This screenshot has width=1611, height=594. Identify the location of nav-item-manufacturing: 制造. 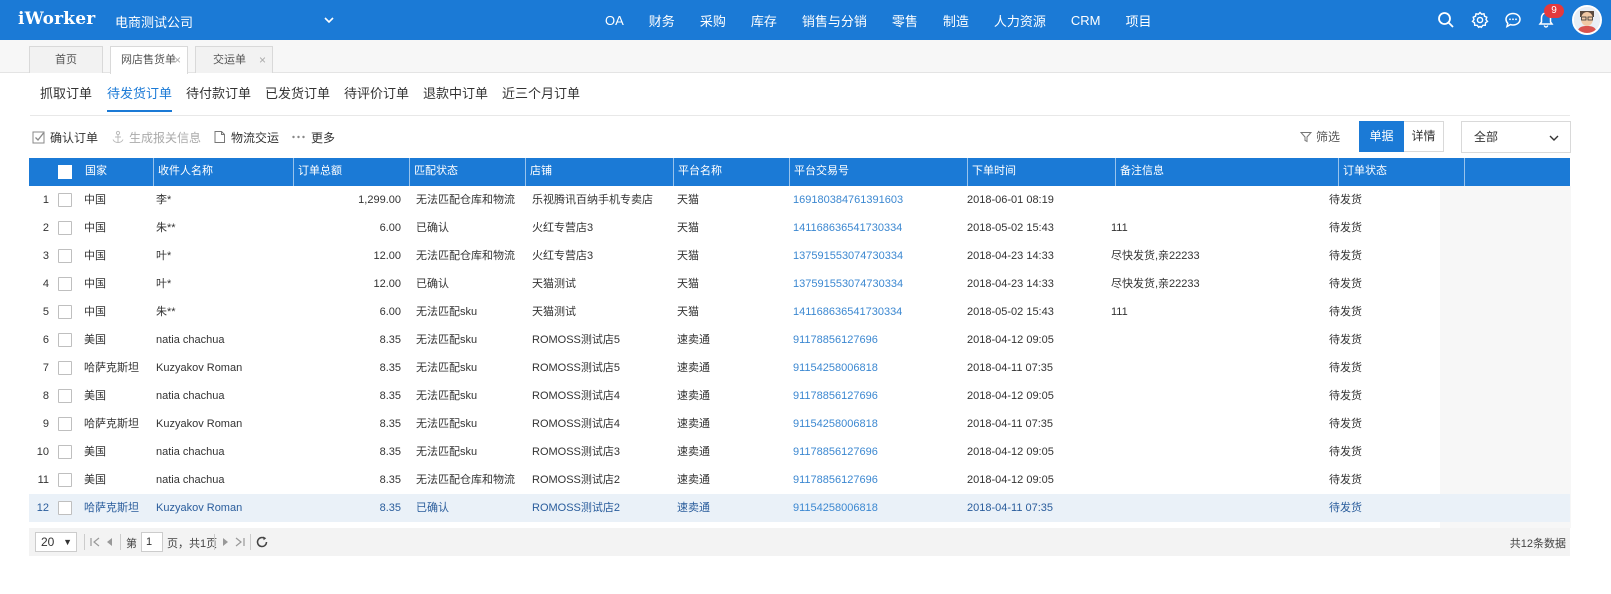
(956, 20).